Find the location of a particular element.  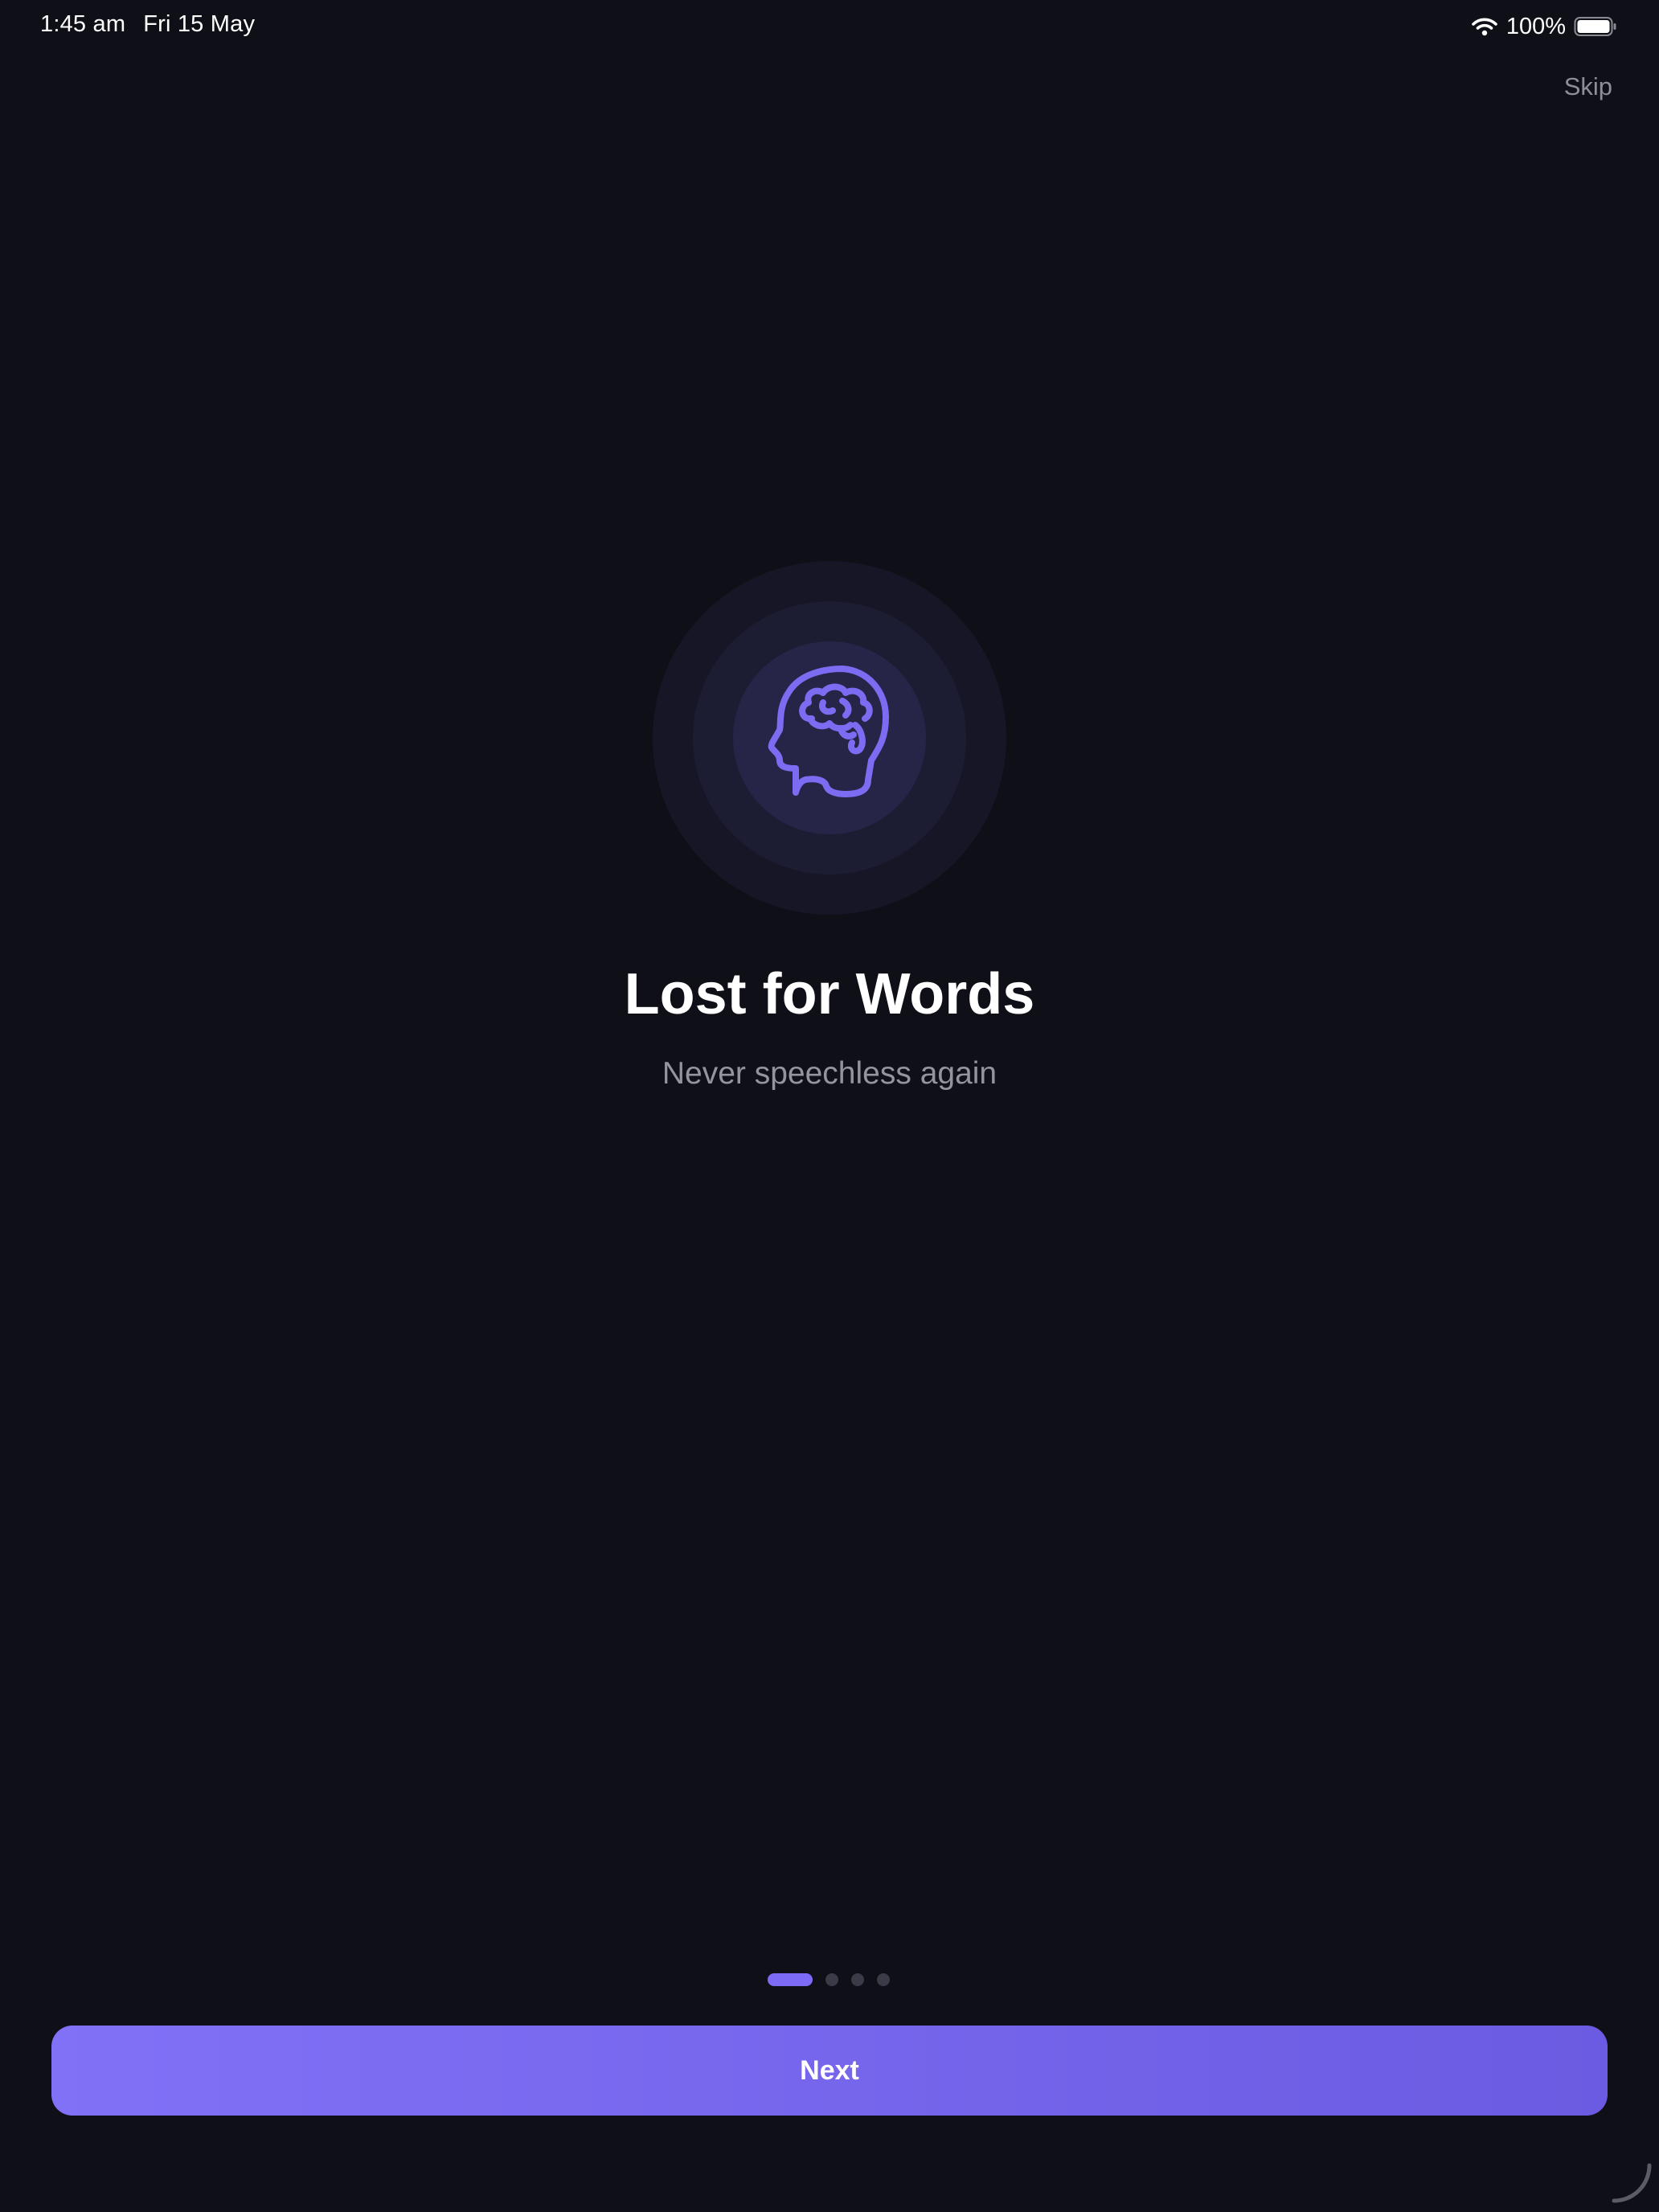

status-time: 1:45 am Fri 15 May is located at coordinates (147, 24).